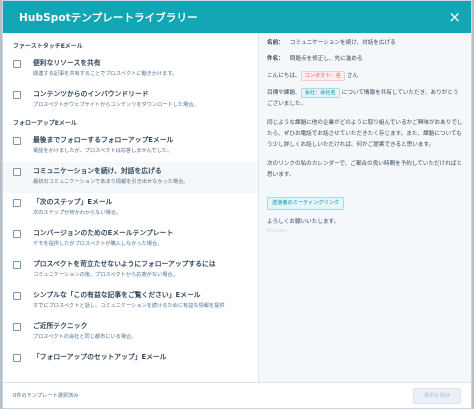 This screenshot has width=474, height=409. What do you see at coordinates (67, 63) in the screenshot?
I see `template-title: 便利なリソースを共有` at bounding box center [67, 63].